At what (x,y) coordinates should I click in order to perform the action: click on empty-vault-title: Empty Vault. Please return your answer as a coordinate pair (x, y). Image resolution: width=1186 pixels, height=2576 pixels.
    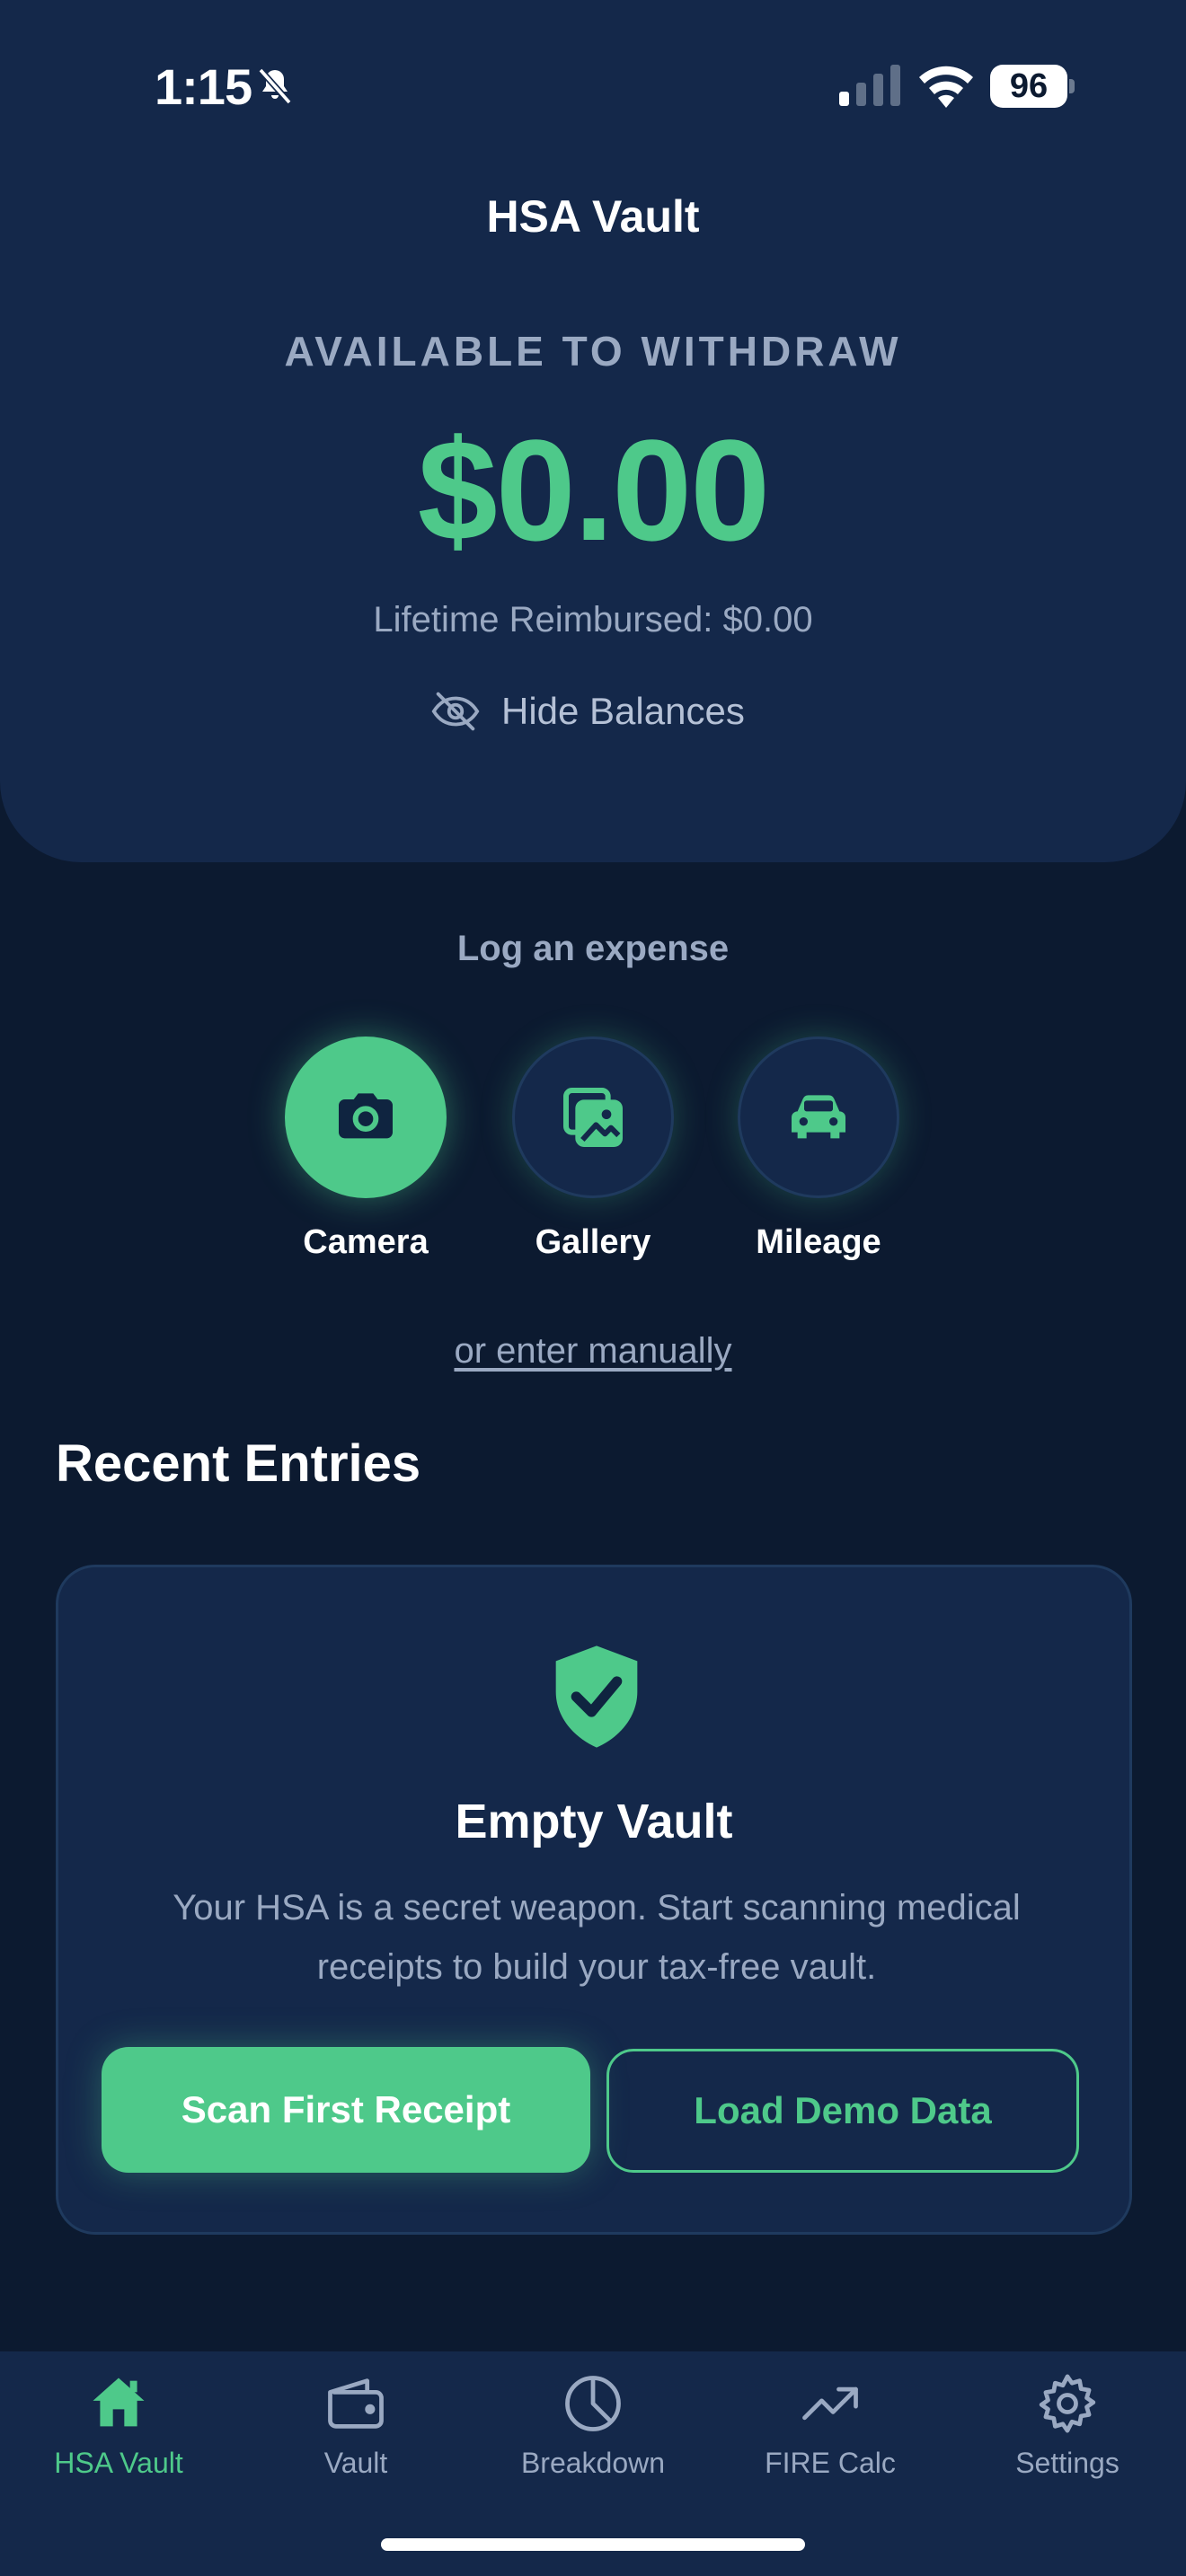
    Looking at the image, I should click on (594, 1821).